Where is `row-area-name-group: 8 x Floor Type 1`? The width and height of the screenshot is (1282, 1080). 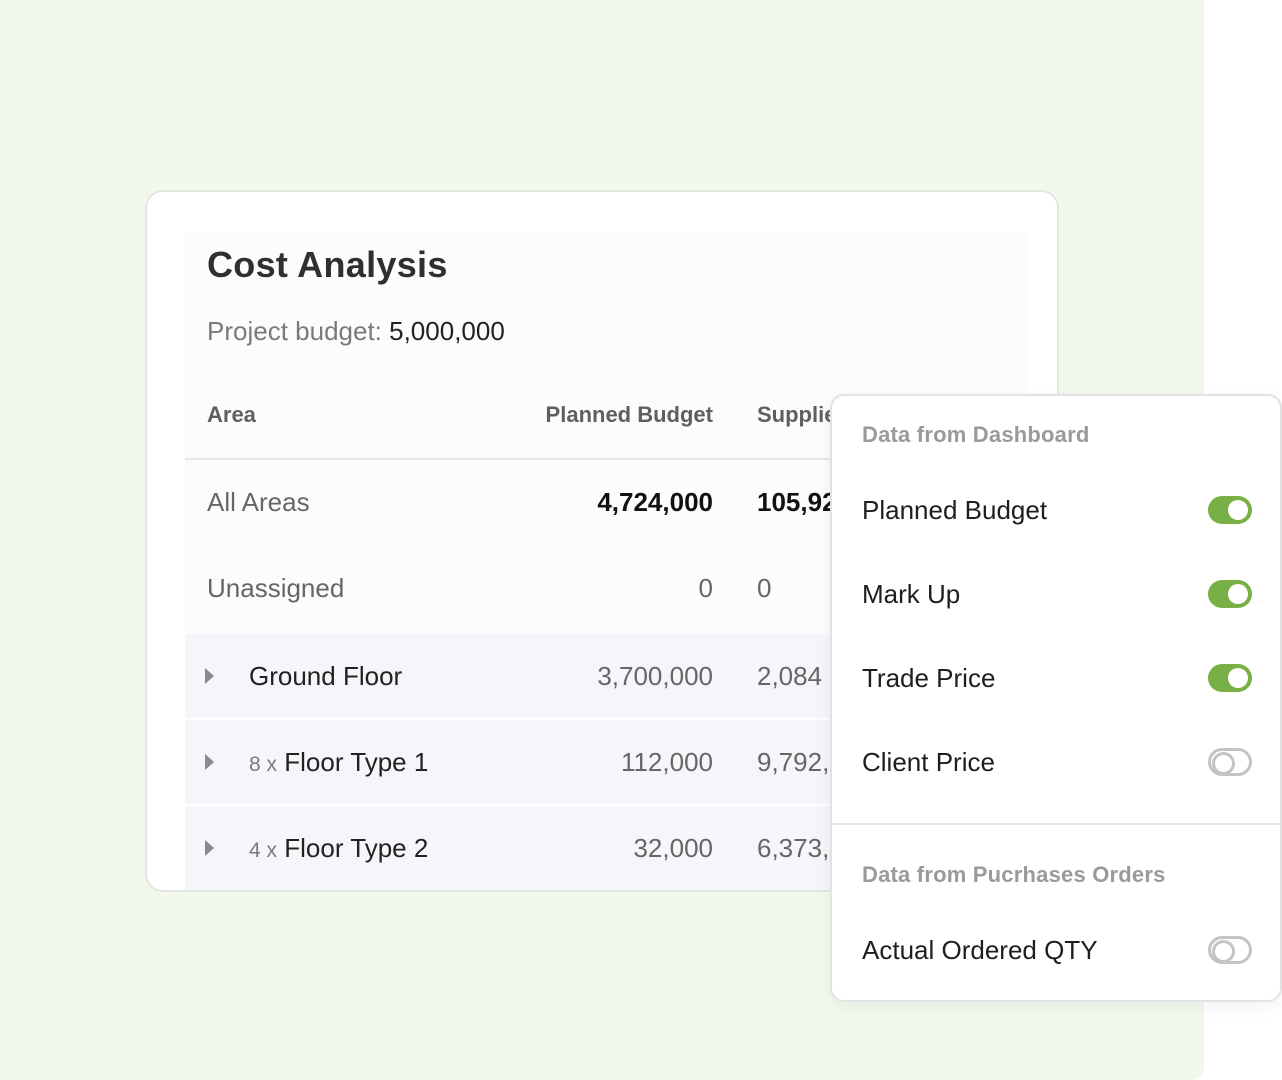 row-area-name-group: 8 x Floor Type 1 is located at coordinates (338, 763).